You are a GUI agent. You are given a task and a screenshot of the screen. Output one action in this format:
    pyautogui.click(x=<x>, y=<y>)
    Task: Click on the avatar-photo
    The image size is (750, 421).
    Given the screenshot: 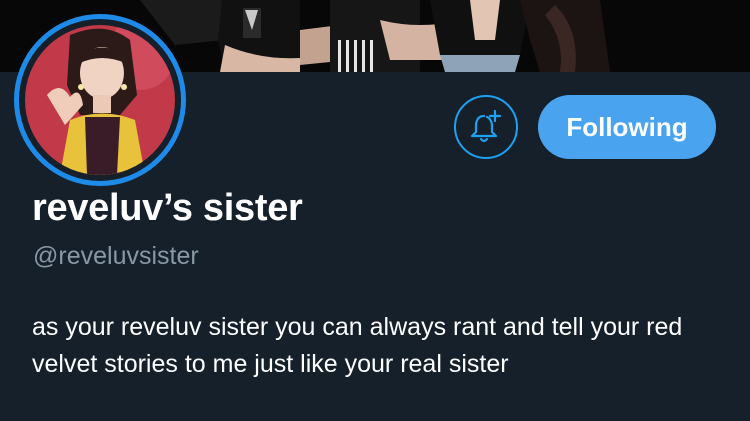 What is the action you would take?
    pyautogui.click(x=100, y=100)
    